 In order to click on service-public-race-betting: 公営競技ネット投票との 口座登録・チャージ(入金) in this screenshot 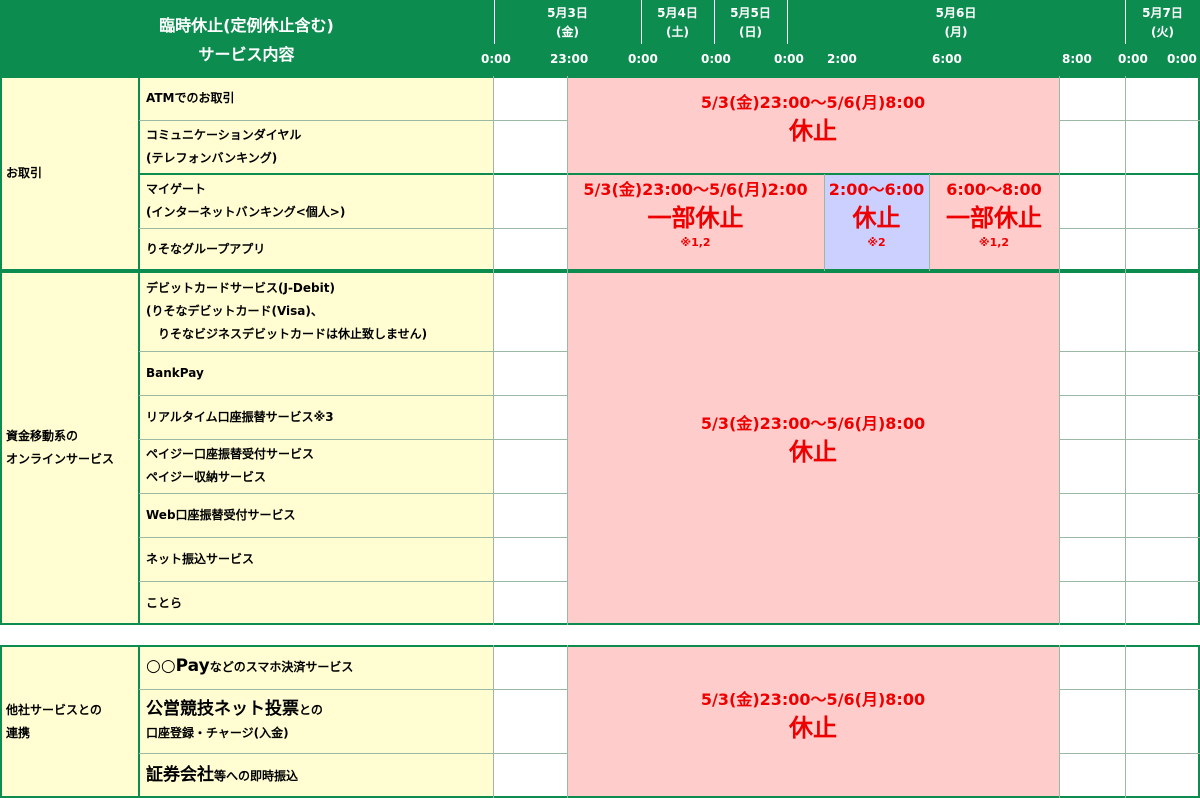, I will do `click(316, 721)`.